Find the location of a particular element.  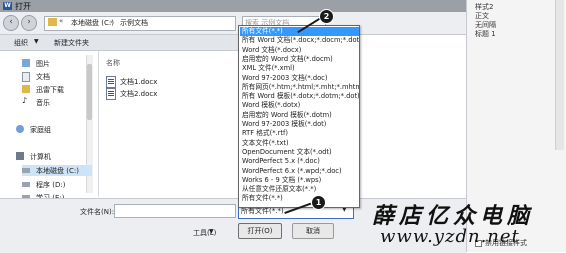

folder-icon is located at coordinates (52, 22).